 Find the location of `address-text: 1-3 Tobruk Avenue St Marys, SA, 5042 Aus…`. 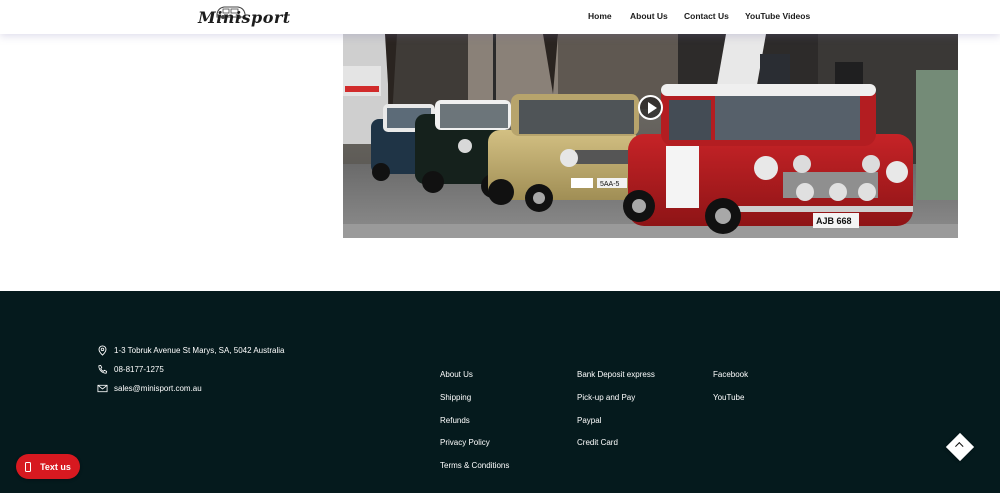

address-text: 1-3 Tobruk Avenue St Marys, SA, 5042 Aus… is located at coordinates (199, 350).